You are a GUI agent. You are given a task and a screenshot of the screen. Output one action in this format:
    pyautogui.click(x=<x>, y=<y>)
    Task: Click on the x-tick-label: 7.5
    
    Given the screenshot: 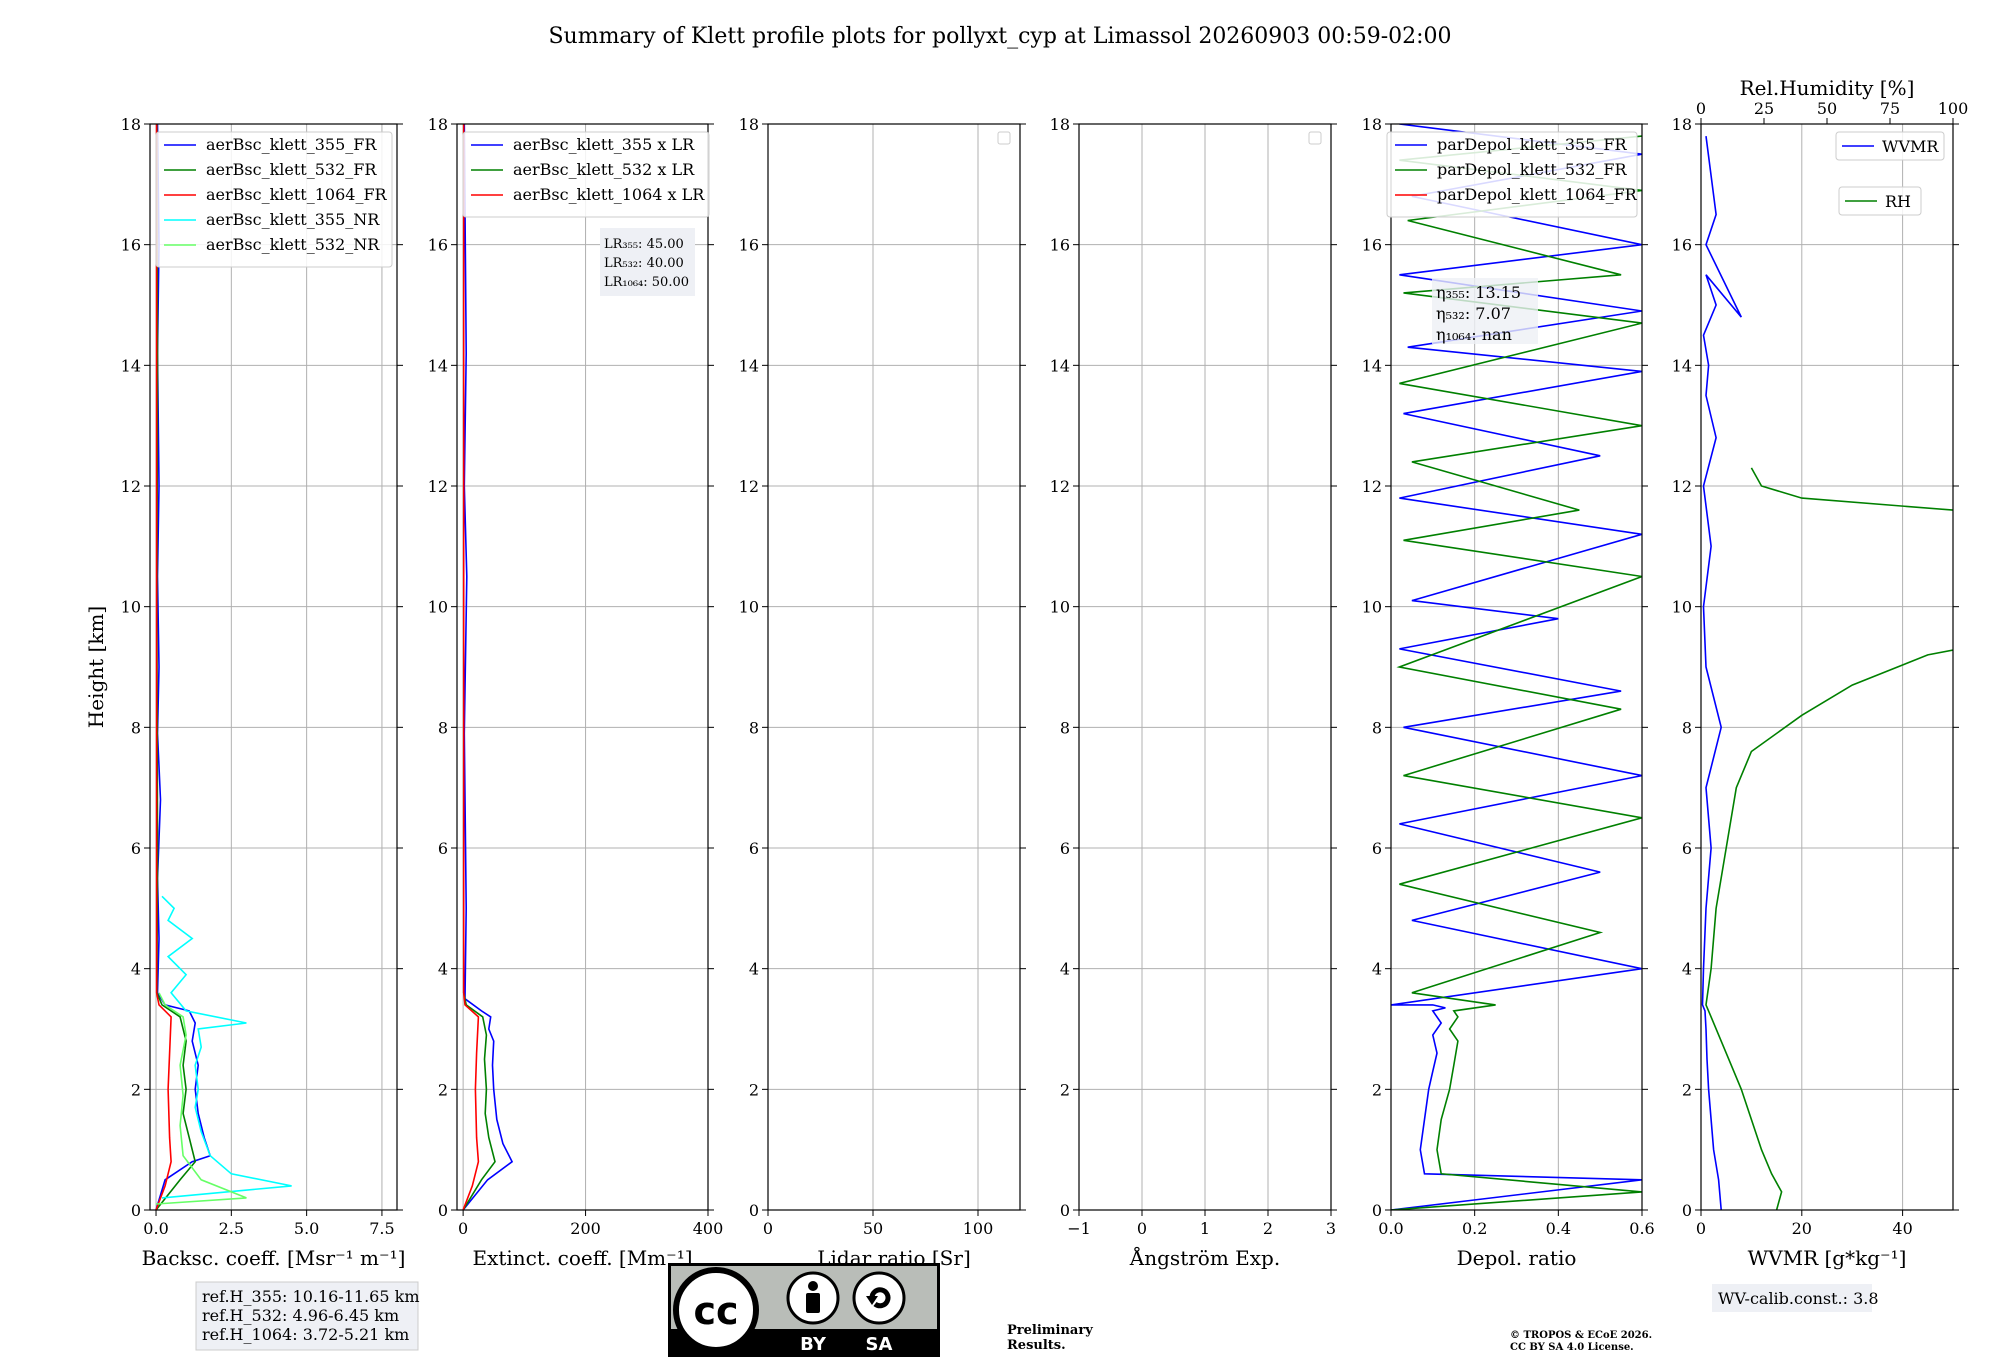 What is the action you would take?
    pyautogui.click(x=381, y=1228)
    